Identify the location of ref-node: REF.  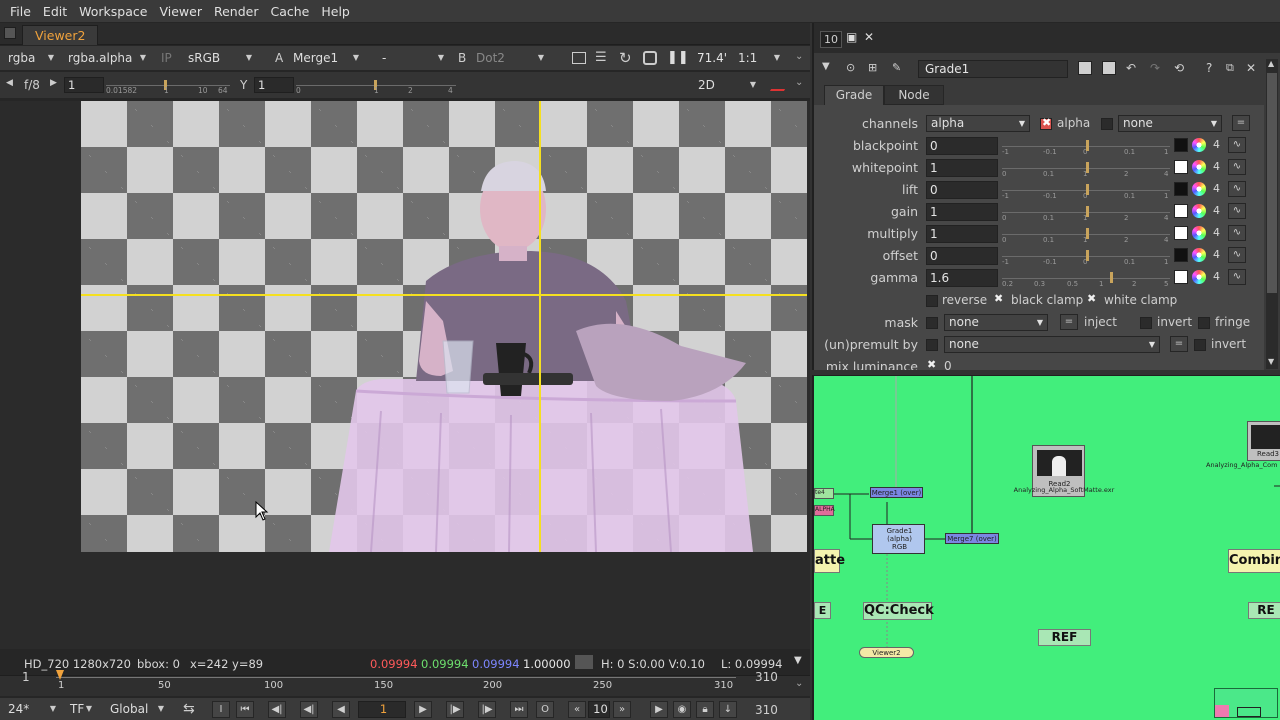
(1064, 637).